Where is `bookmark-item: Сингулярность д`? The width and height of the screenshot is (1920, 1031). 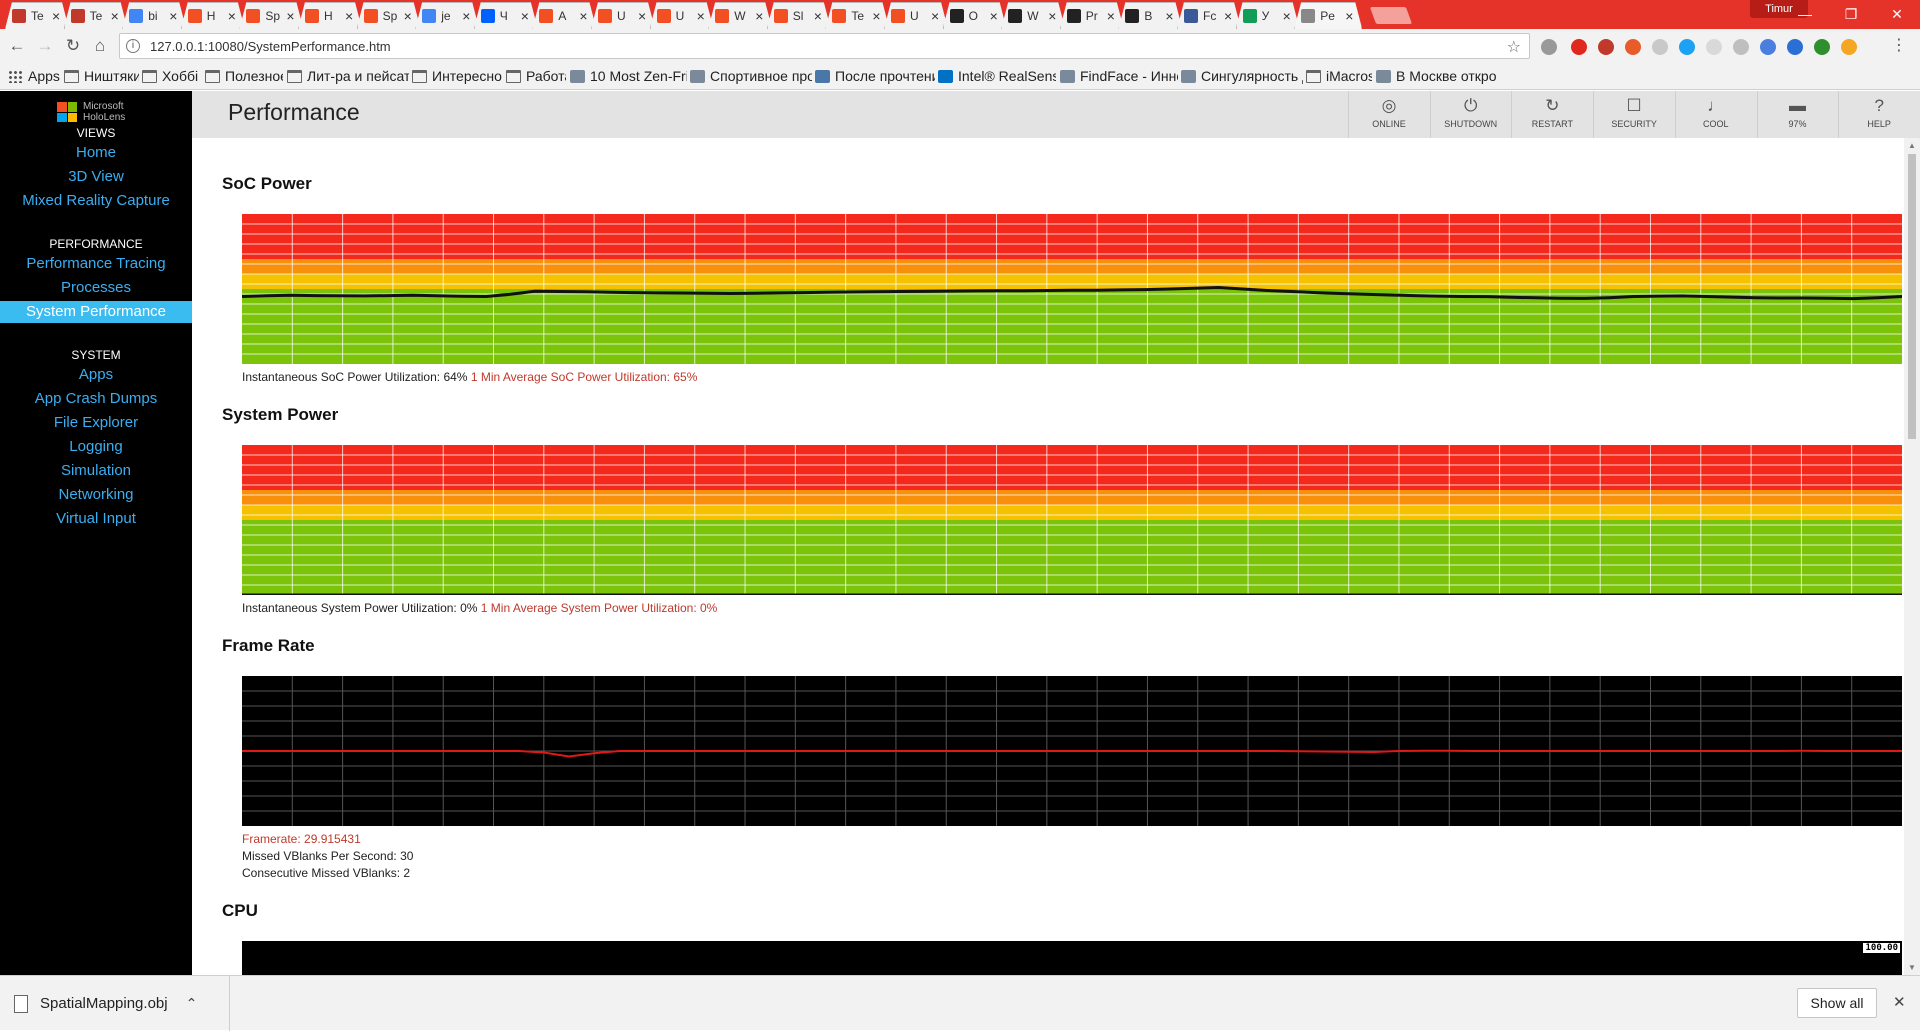
bookmark-item: Сингулярность д is located at coordinates (1242, 76).